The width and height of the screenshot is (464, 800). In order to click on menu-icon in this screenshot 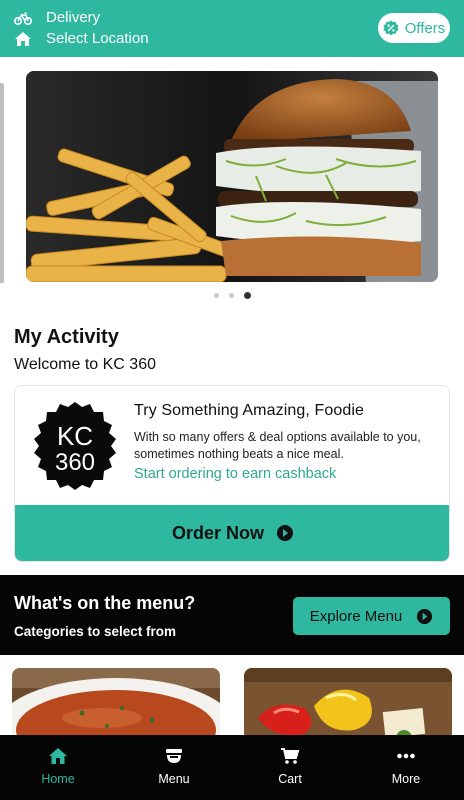, I will do `click(174, 756)`.